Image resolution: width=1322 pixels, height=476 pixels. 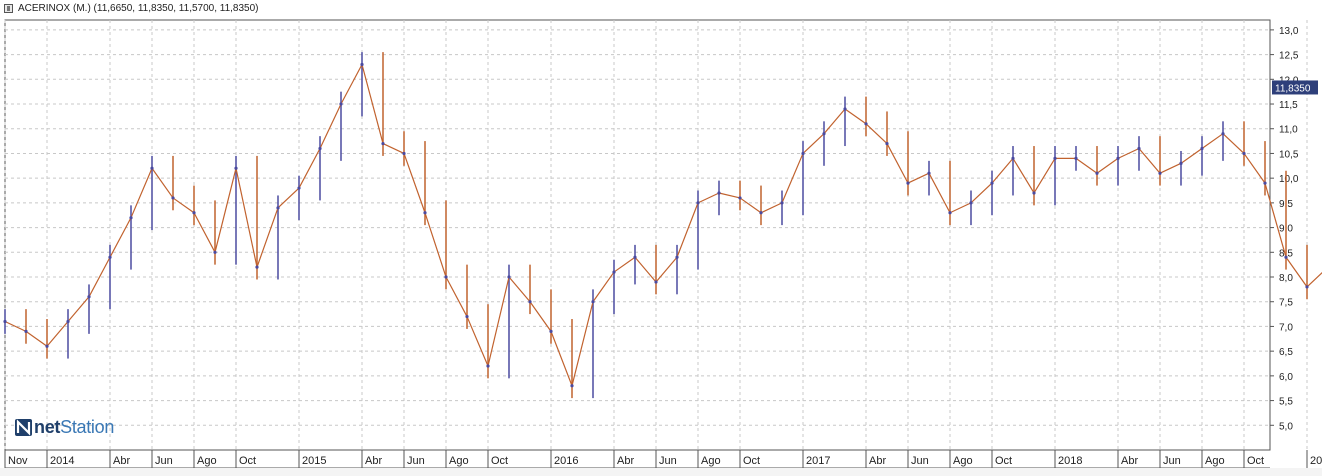 What do you see at coordinates (1289, 56) in the screenshot?
I see `y-tick-label: 12,5` at bounding box center [1289, 56].